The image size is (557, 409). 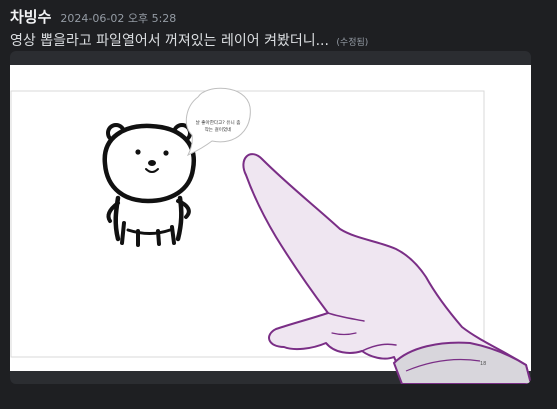 I want to click on message-content: 영상 뽑을라고 파일열어서 꺼져있는 레이어 켜봤더니... (수정됨), so click(x=278, y=40).